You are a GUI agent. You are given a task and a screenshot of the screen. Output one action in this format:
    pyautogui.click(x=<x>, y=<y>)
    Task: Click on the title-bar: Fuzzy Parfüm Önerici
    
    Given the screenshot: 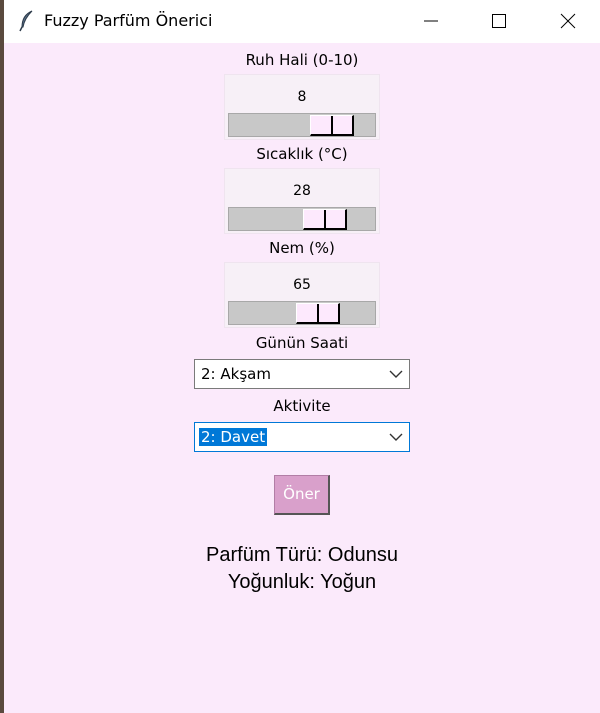 What is the action you would take?
    pyautogui.click(x=302, y=21)
    